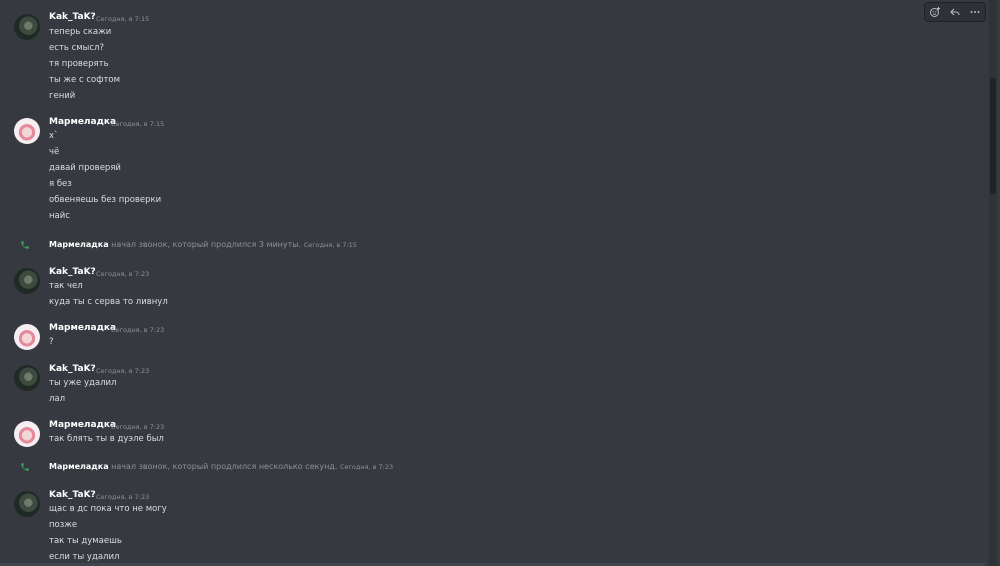 This screenshot has height=566, width=1000. Describe the element at coordinates (975, 12) in the screenshot. I see `more-icon` at that location.